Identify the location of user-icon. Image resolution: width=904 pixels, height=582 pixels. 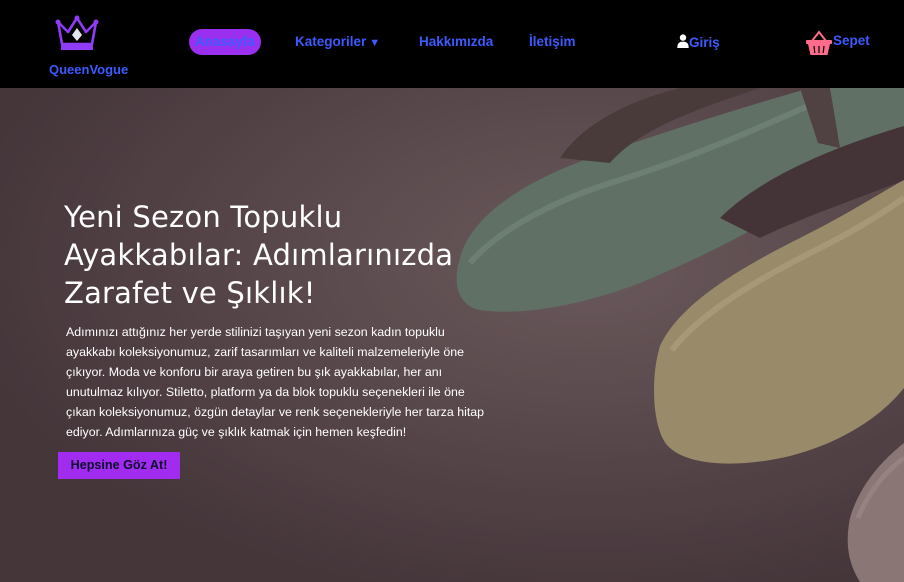
(683, 41).